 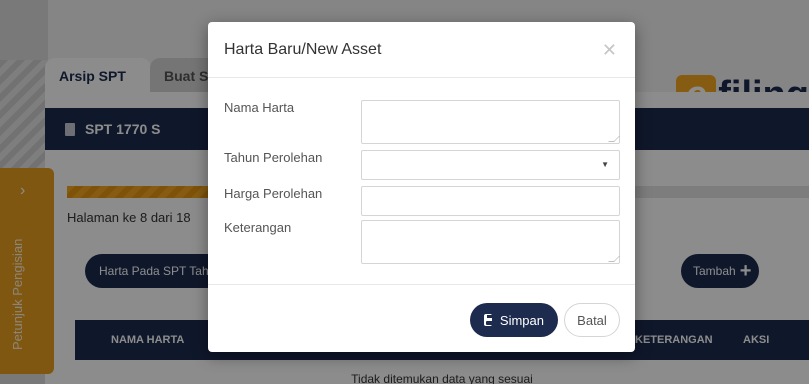 I want to click on tahun-perolehan-select: ▼, so click(x=490, y=165).